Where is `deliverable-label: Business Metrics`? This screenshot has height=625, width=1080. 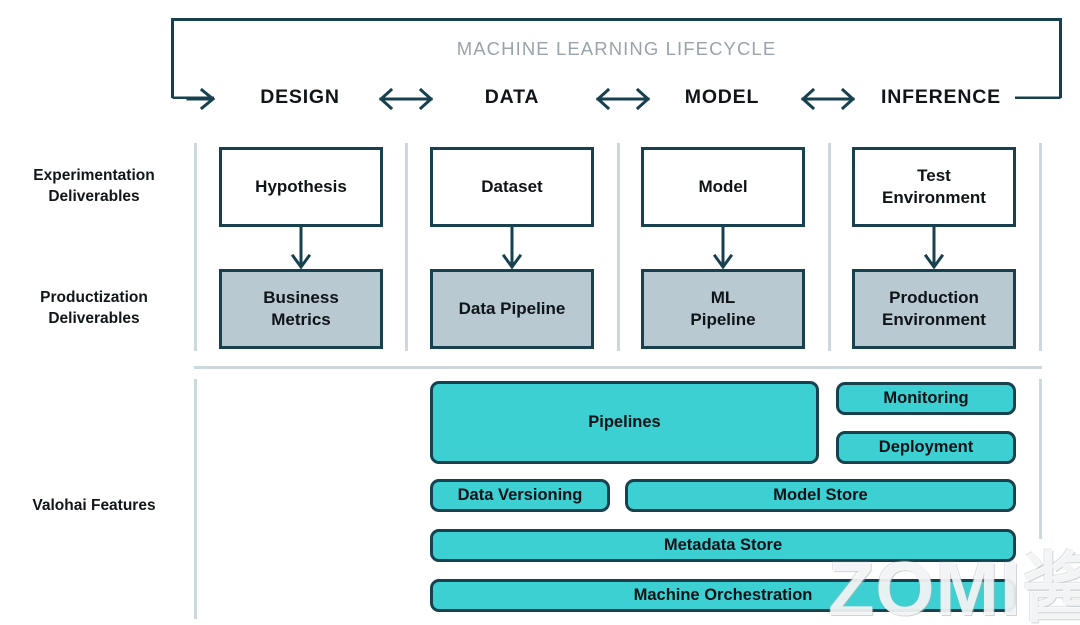
deliverable-label: Business Metrics is located at coordinates (301, 308).